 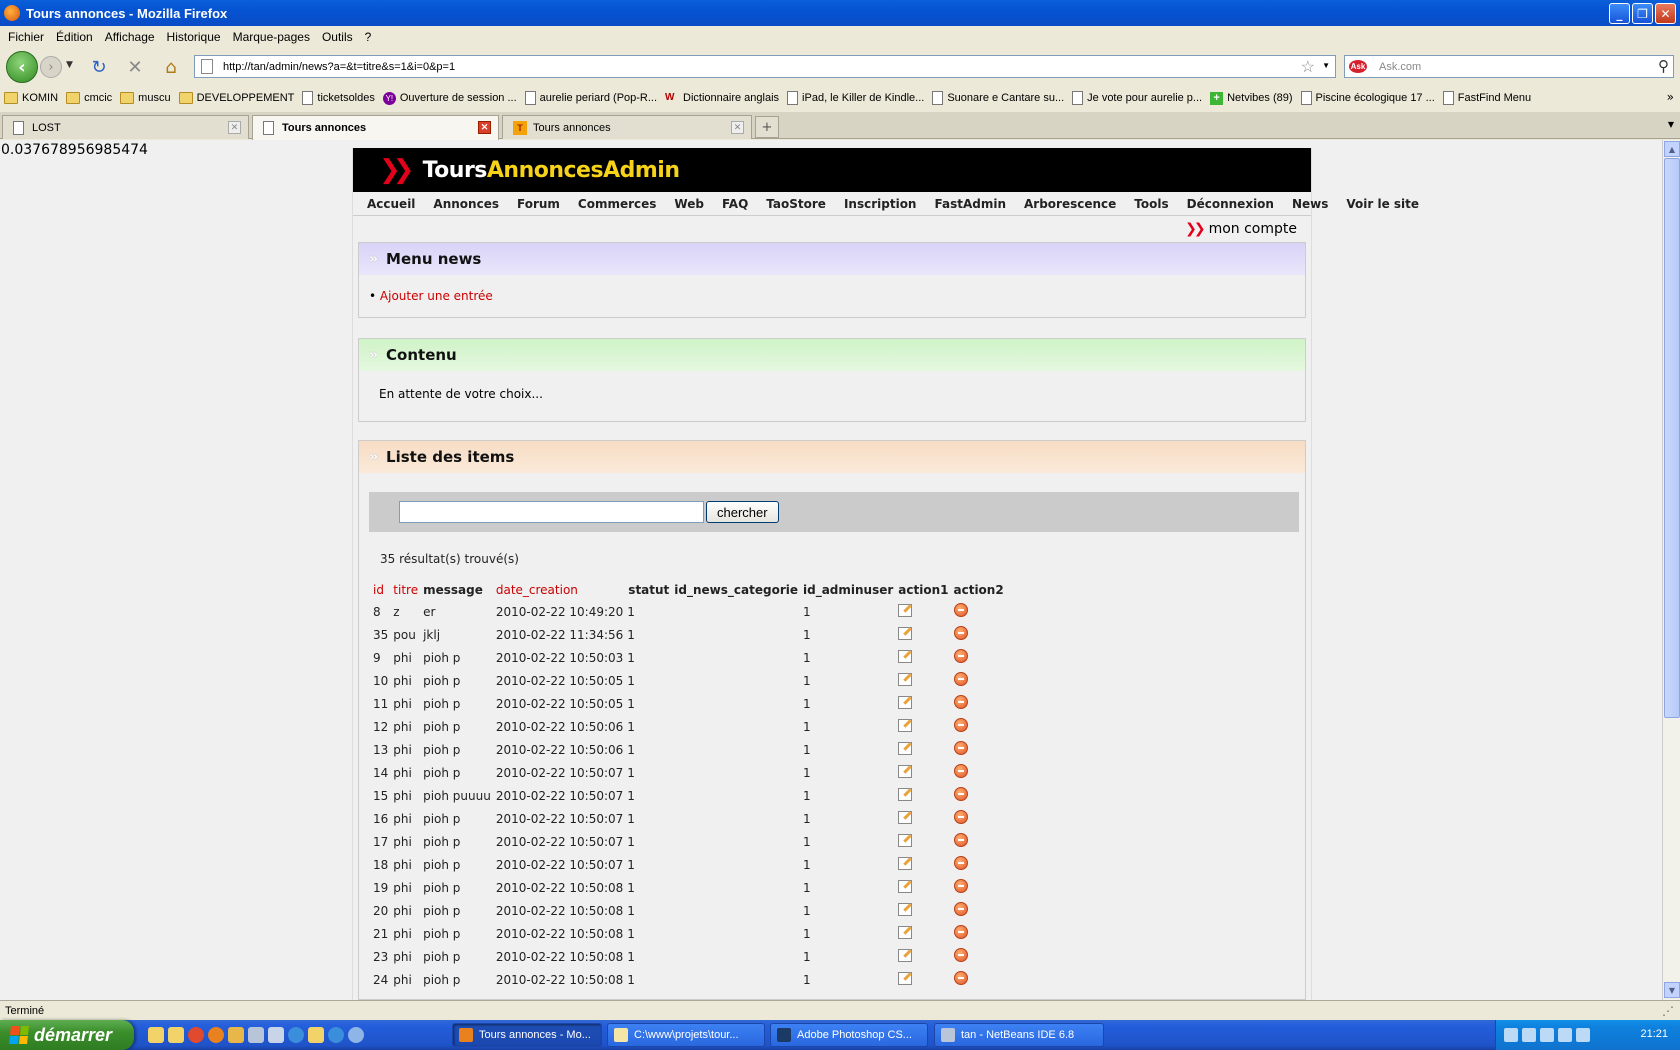 I want to click on nav-item-news: News, so click(x=1310, y=204).